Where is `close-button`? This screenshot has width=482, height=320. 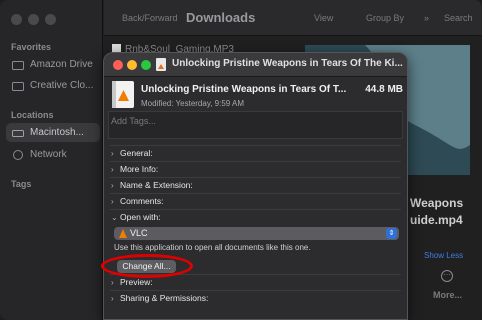
close-button is located at coordinates (118, 65).